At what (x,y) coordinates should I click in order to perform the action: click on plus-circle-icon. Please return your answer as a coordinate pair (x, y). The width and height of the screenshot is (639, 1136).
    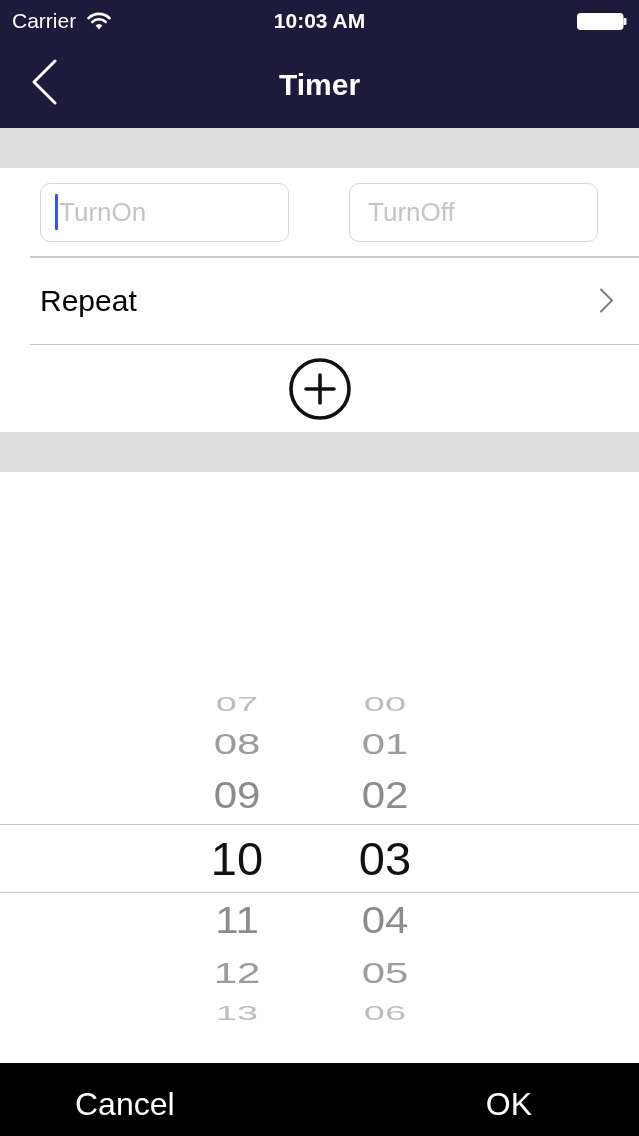
    Looking at the image, I should click on (319, 388).